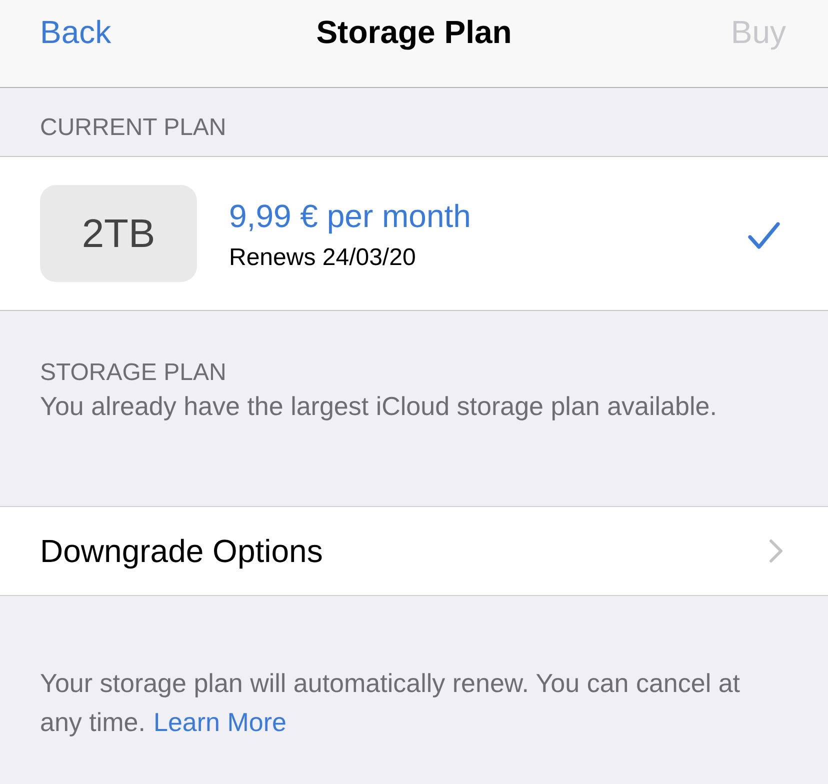  Describe the element at coordinates (391, 703) in the screenshot. I see `footer-note: Your storage plan will automatically renew. You can cancel at any time. Learn More` at that location.